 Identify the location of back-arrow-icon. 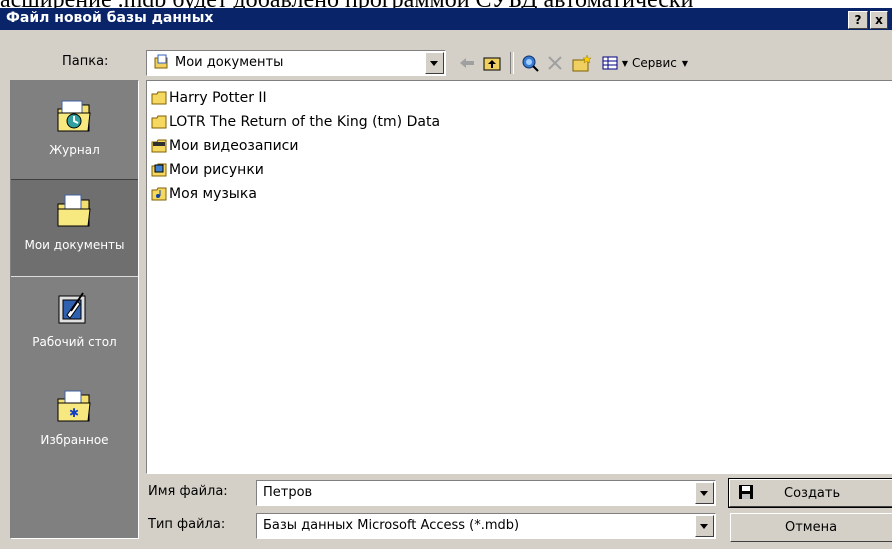
(467, 63).